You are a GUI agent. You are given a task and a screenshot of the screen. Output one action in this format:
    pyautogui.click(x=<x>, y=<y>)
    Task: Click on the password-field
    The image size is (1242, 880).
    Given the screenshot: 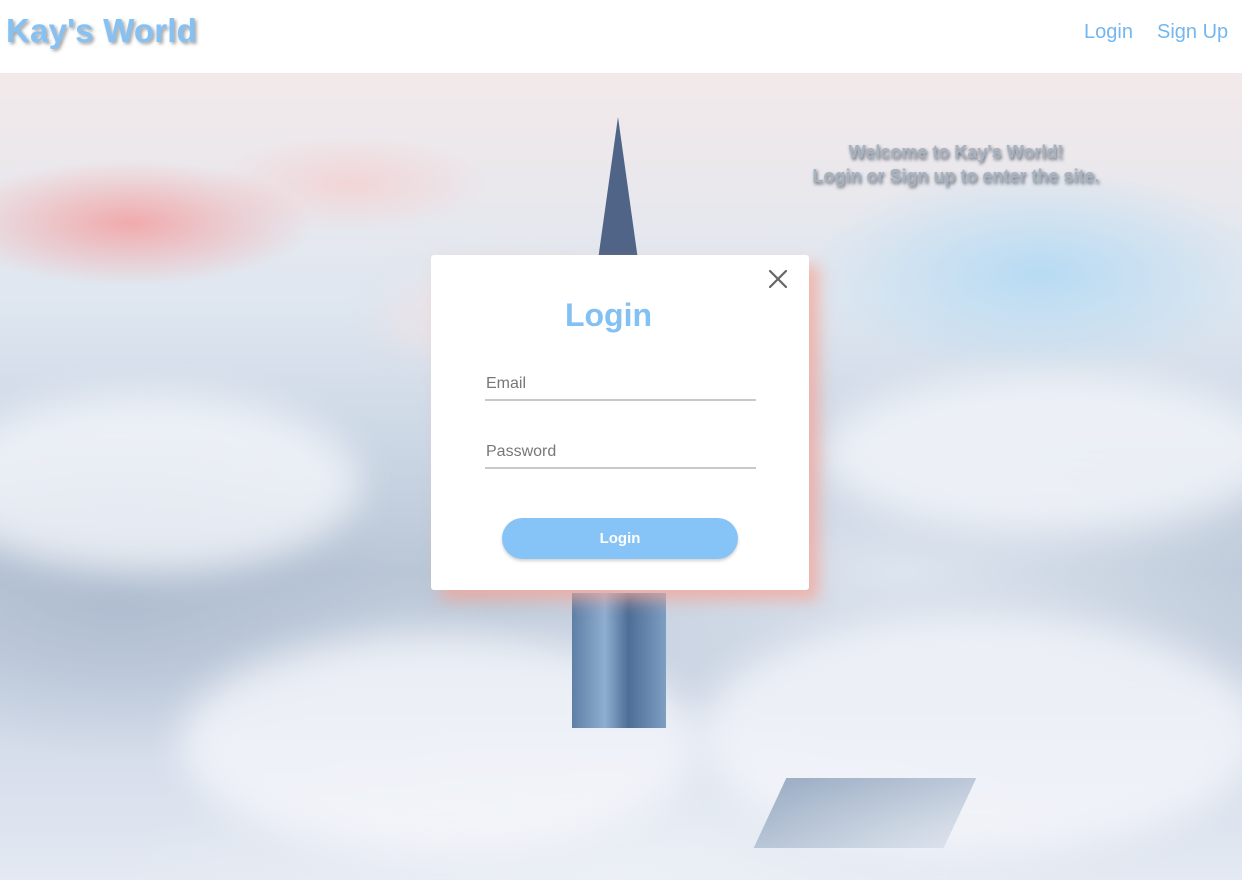 What is the action you would take?
    pyautogui.click(x=620, y=453)
    